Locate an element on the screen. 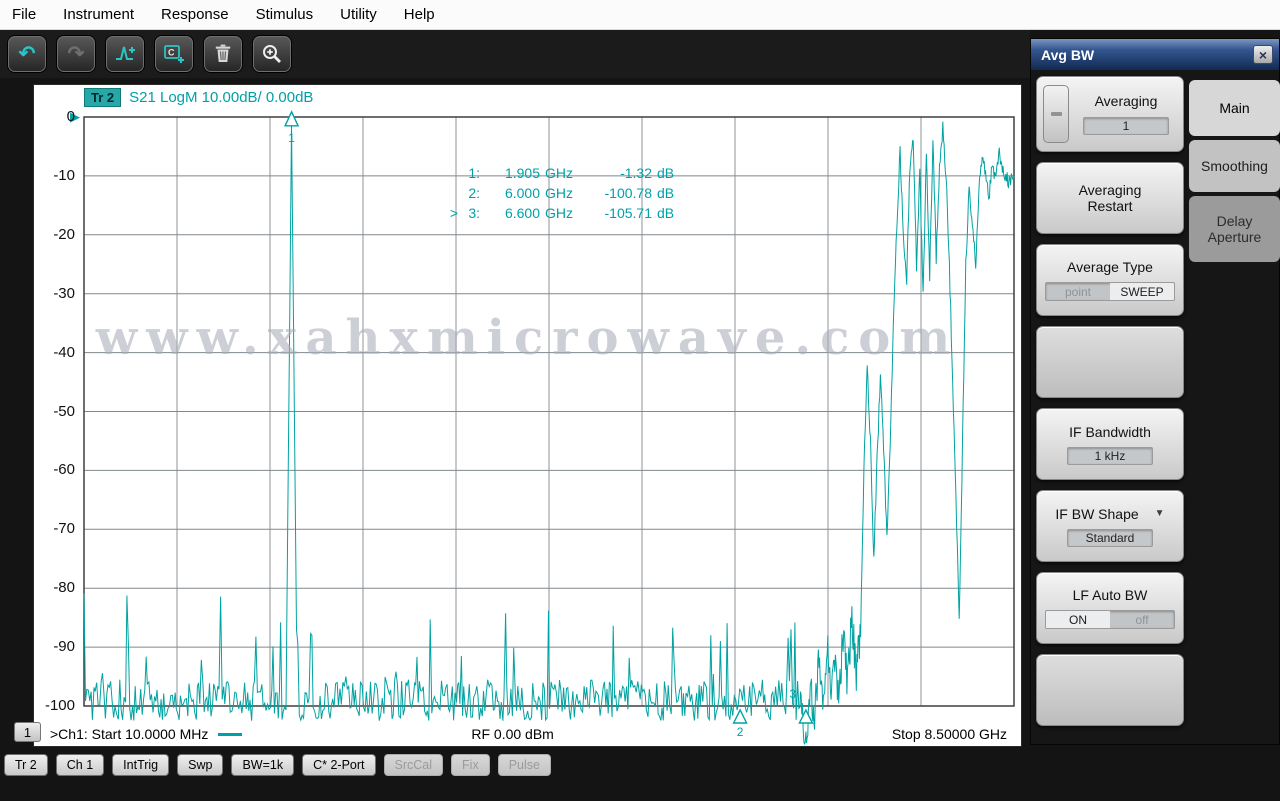 This screenshot has width=1280, height=801. status-fix-button: Fix is located at coordinates (470, 765).